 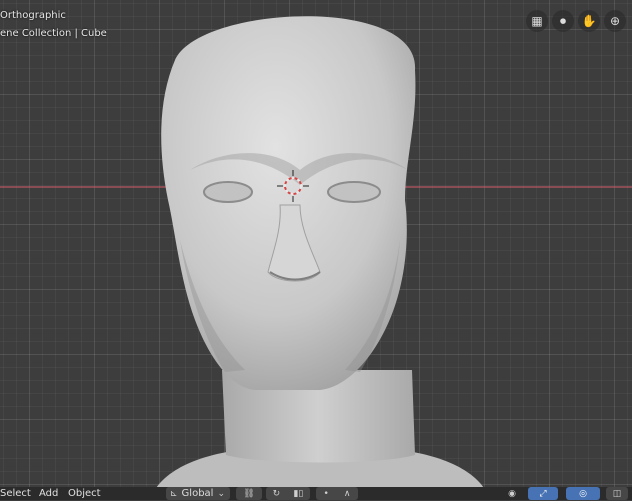 I want to click on collection-label: ene Collection | Cube, so click(x=53, y=33).